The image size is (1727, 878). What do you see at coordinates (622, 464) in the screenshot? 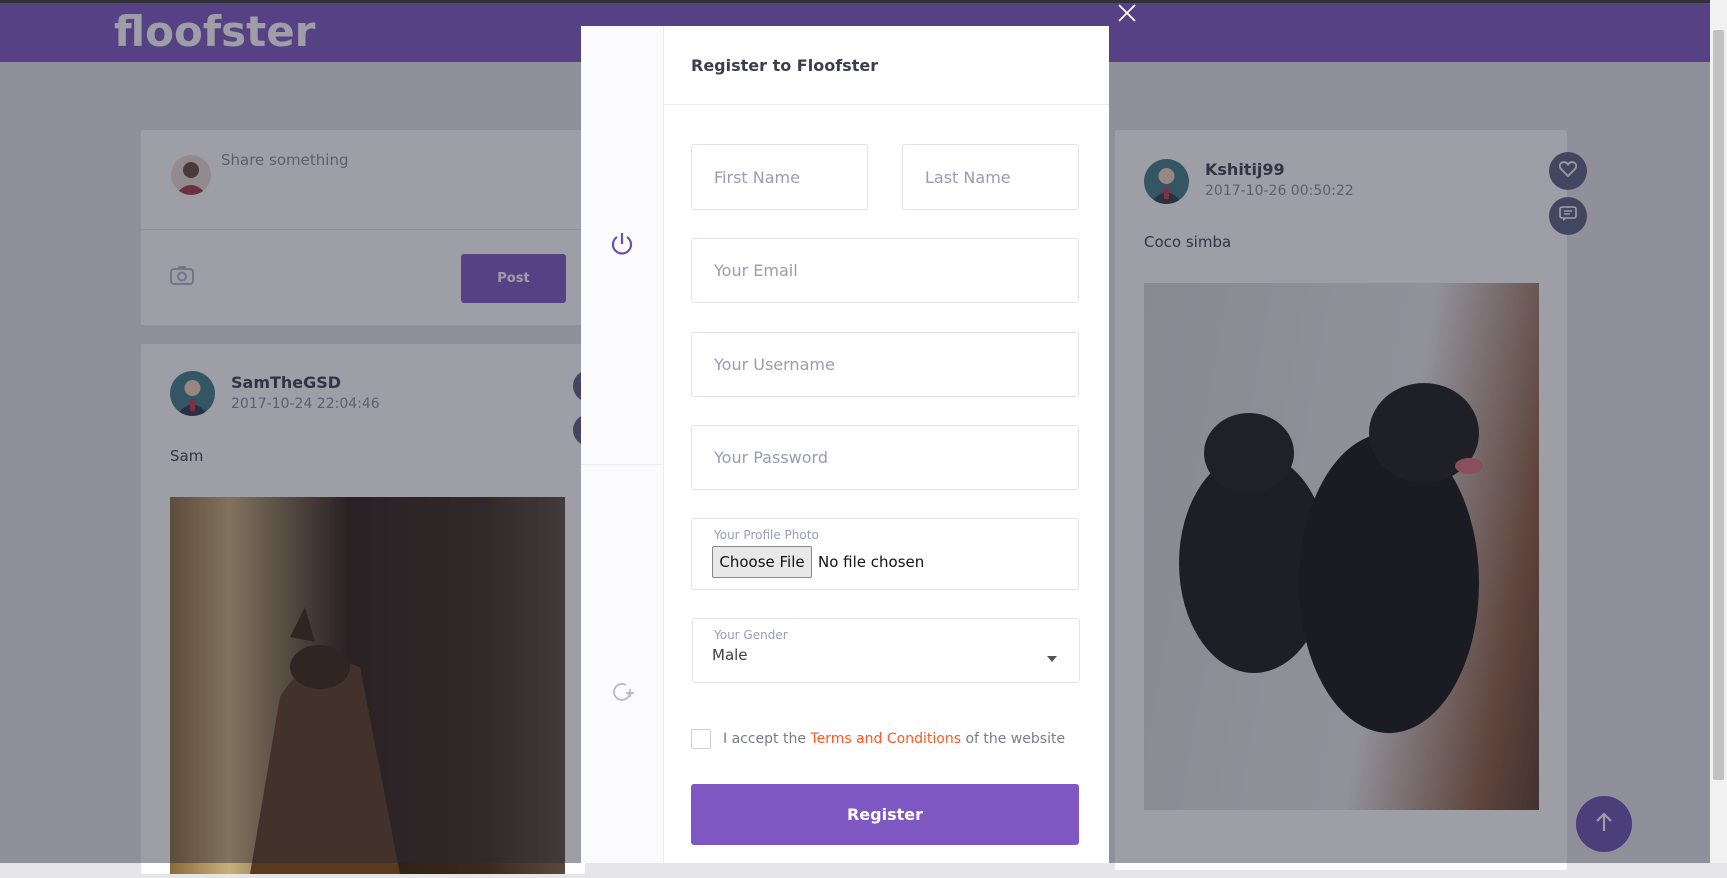
I see `sidebar-divider` at bounding box center [622, 464].